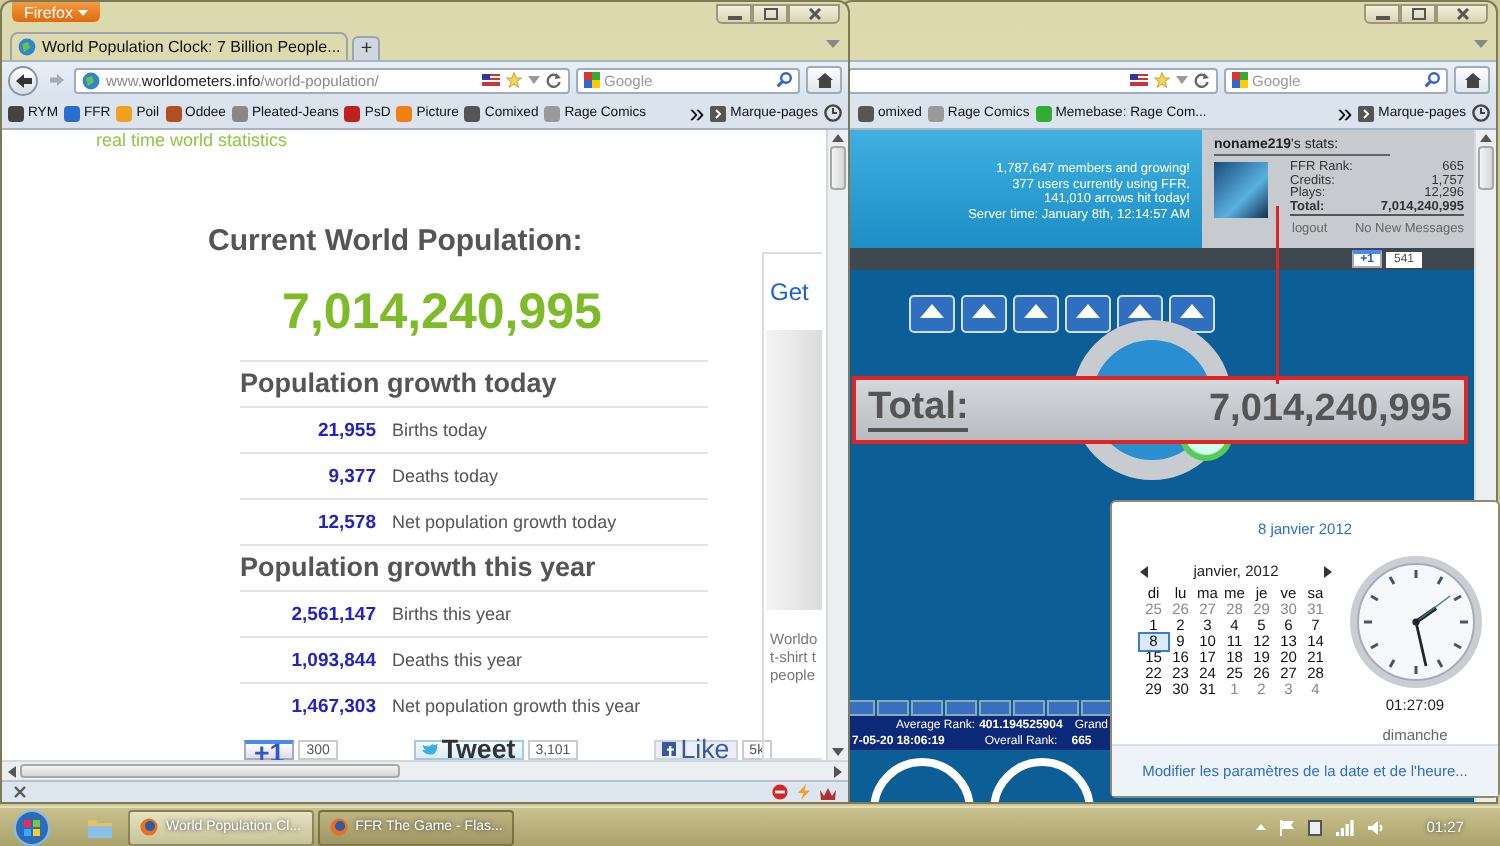 The width and height of the screenshot is (1500, 846). Describe the element at coordinates (345, 430) in the screenshot. I see `stat-value: 21,955` at that location.